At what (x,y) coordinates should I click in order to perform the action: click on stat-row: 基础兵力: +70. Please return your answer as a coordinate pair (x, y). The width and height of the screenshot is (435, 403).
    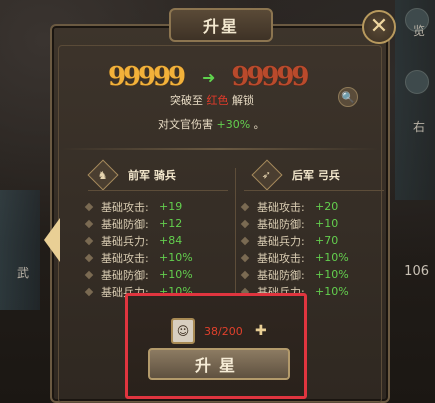
    Looking at the image, I should click on (294, 240).